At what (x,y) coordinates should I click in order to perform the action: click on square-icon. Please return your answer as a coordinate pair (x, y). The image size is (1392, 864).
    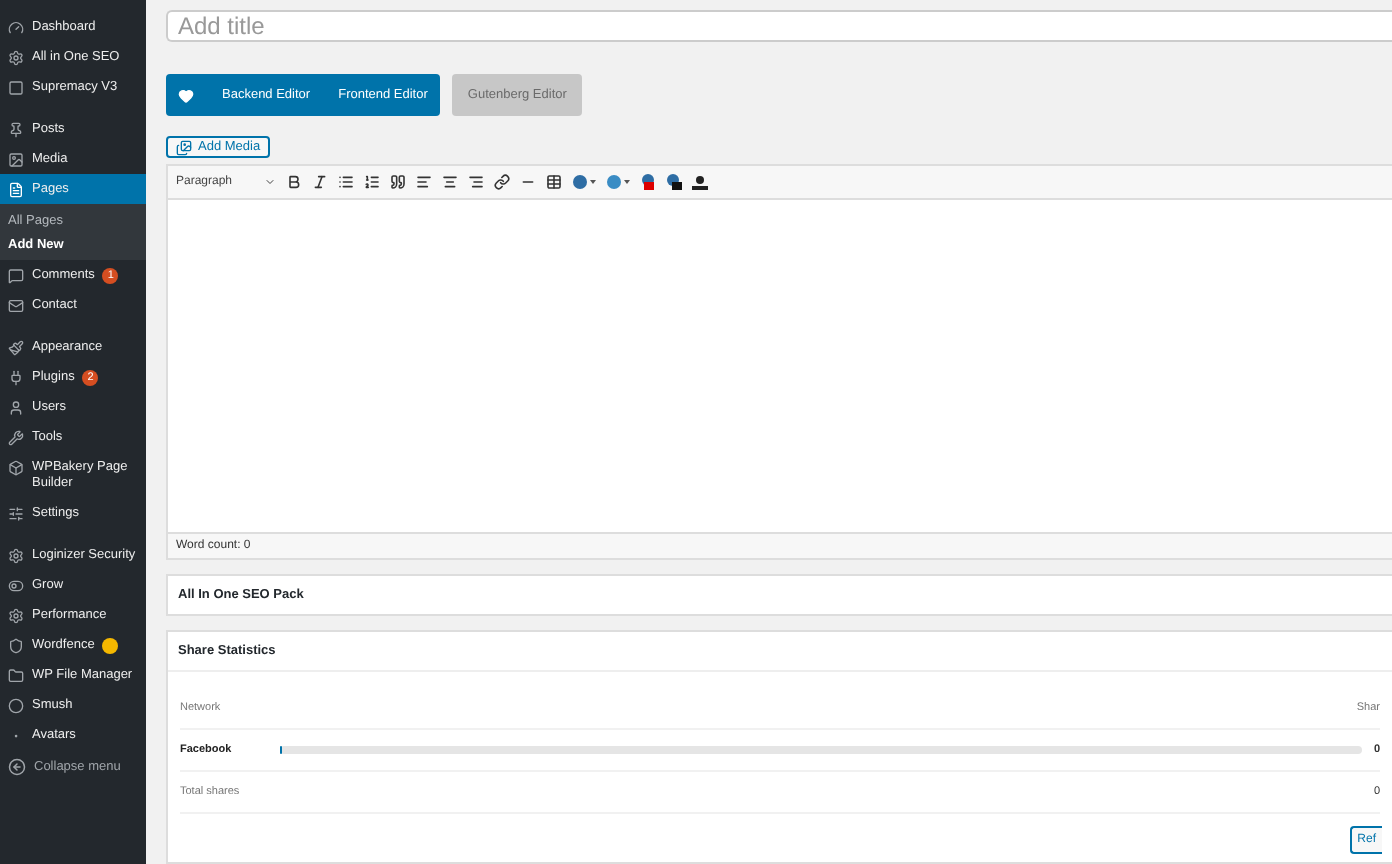
    Looking at the image, I should click on (16, 87).